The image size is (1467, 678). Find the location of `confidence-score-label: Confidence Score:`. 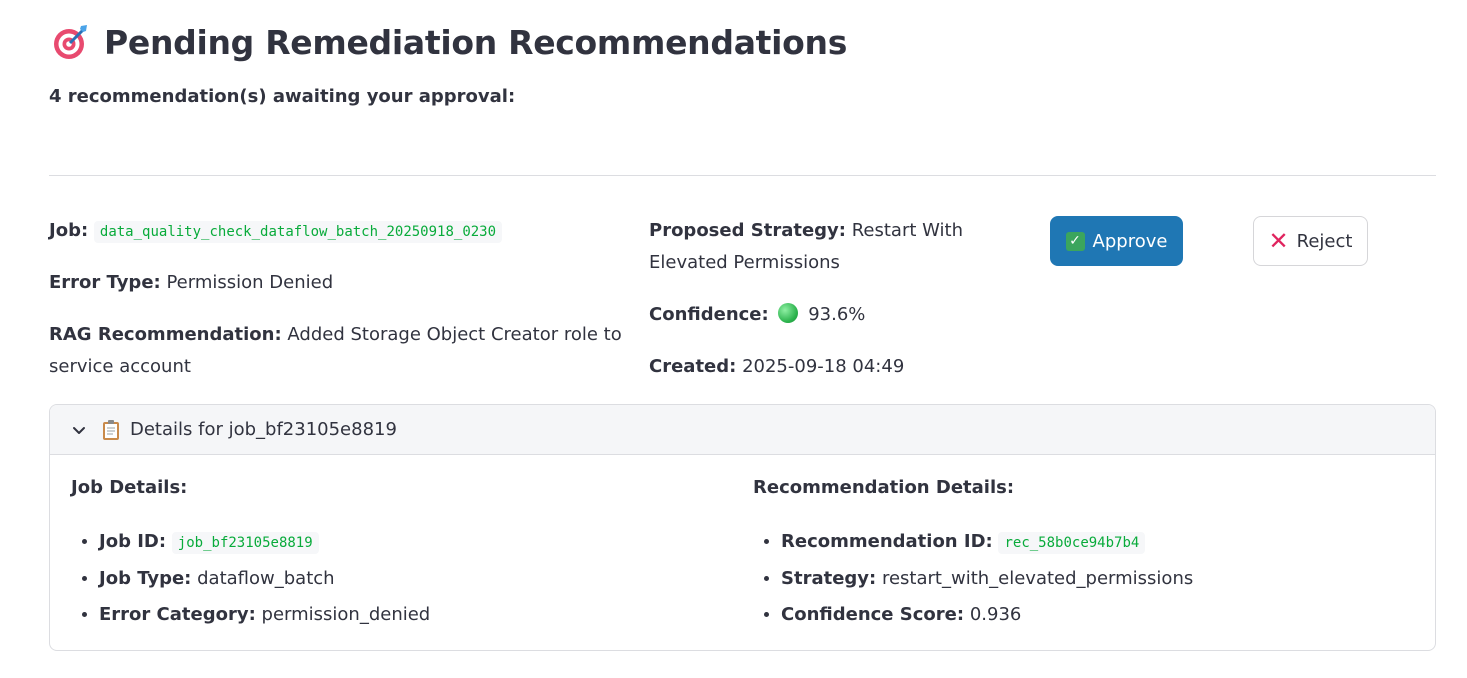

confidence-score-label: Confidence Score: is located at coordinates (873, 614).